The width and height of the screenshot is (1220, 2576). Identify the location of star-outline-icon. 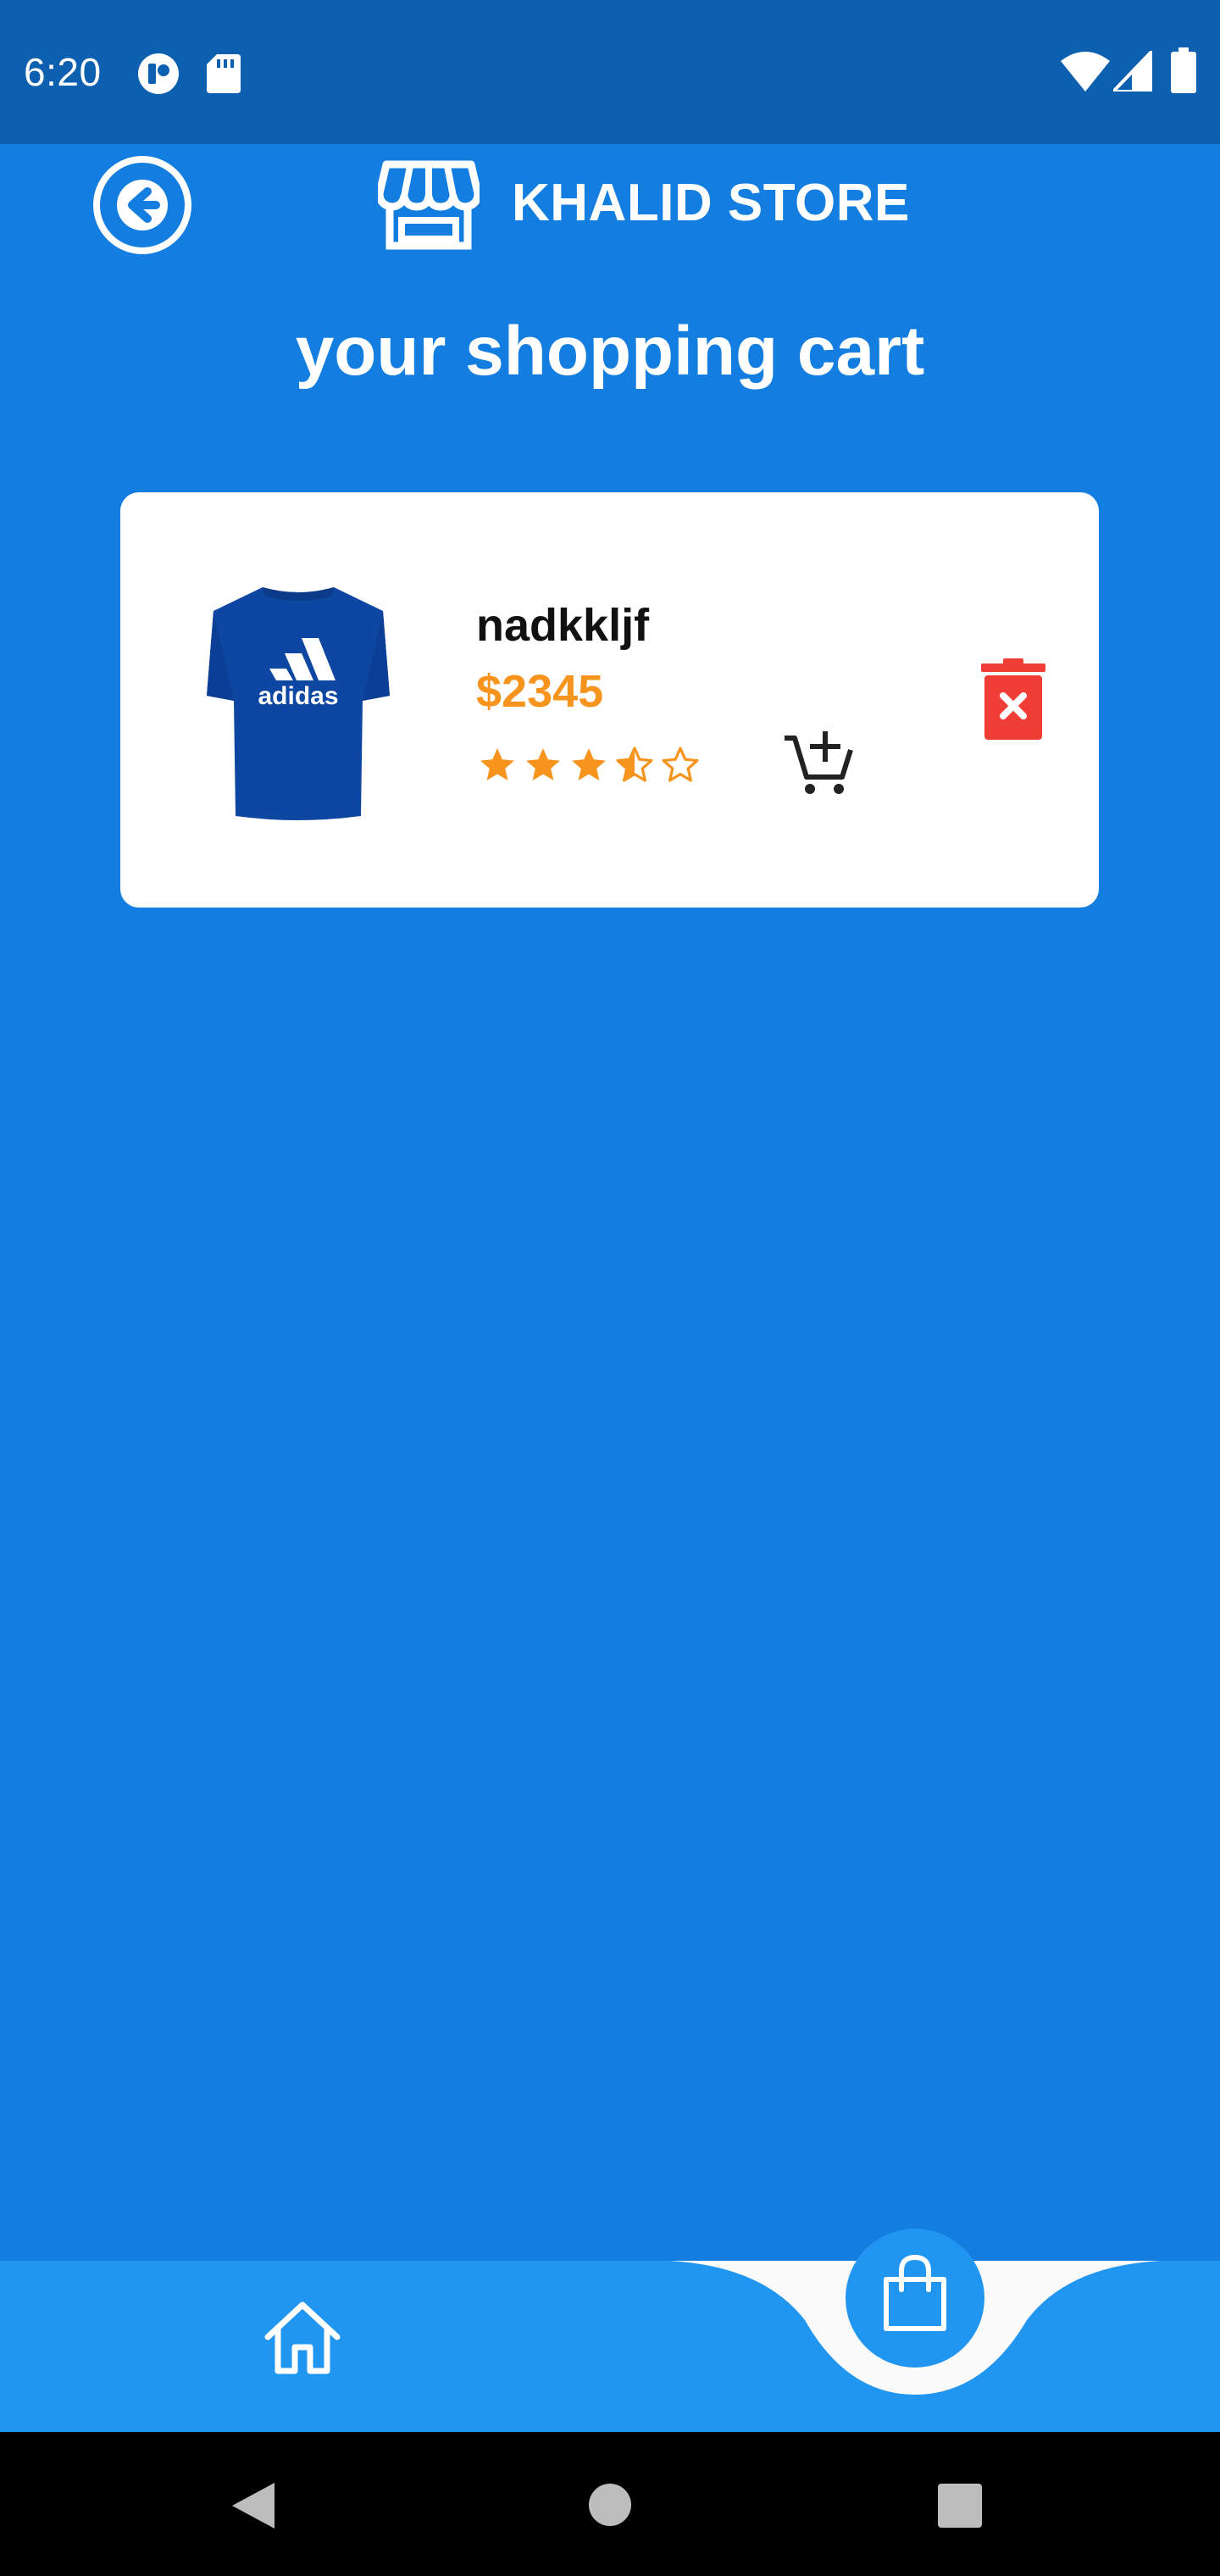
(680, 764).